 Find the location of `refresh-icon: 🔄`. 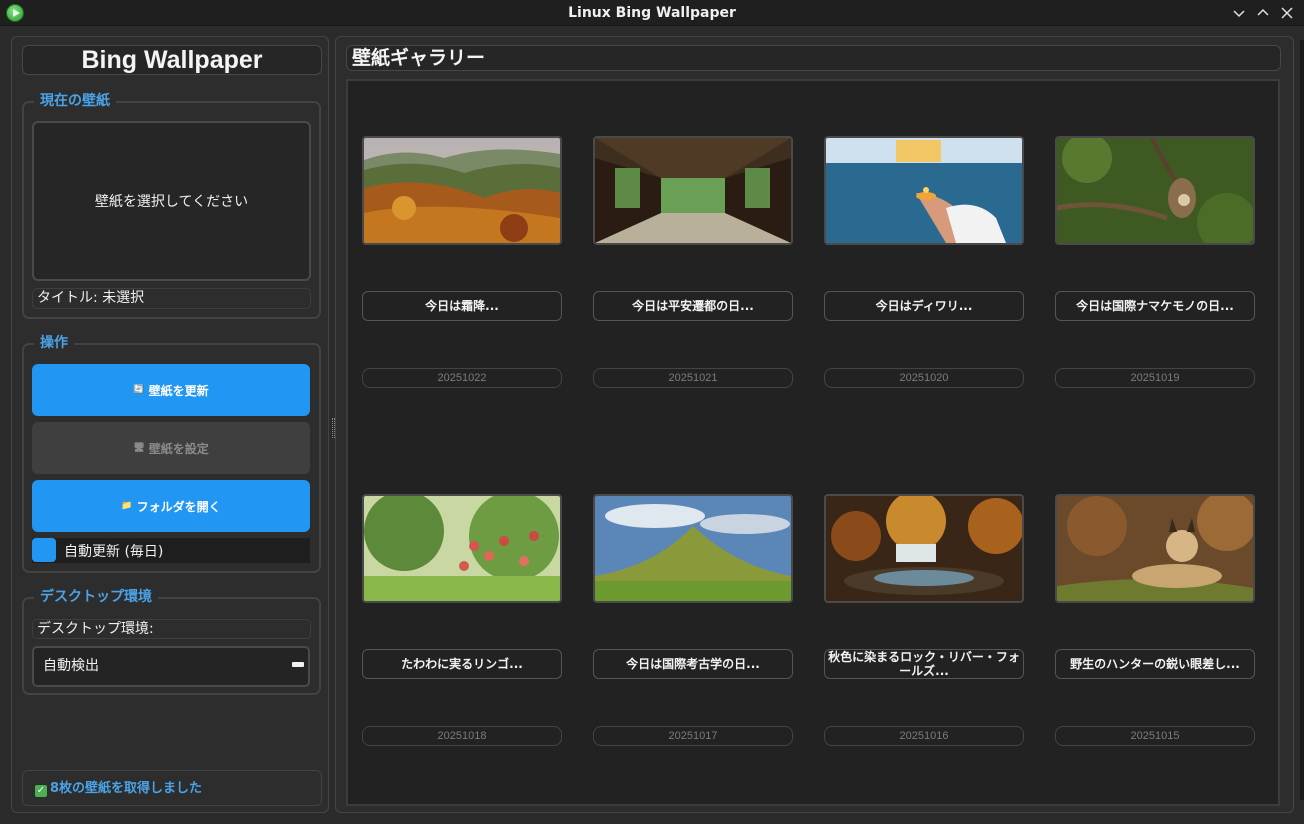

refresh-icon: 🔄 is located at coordinates (139, 390).